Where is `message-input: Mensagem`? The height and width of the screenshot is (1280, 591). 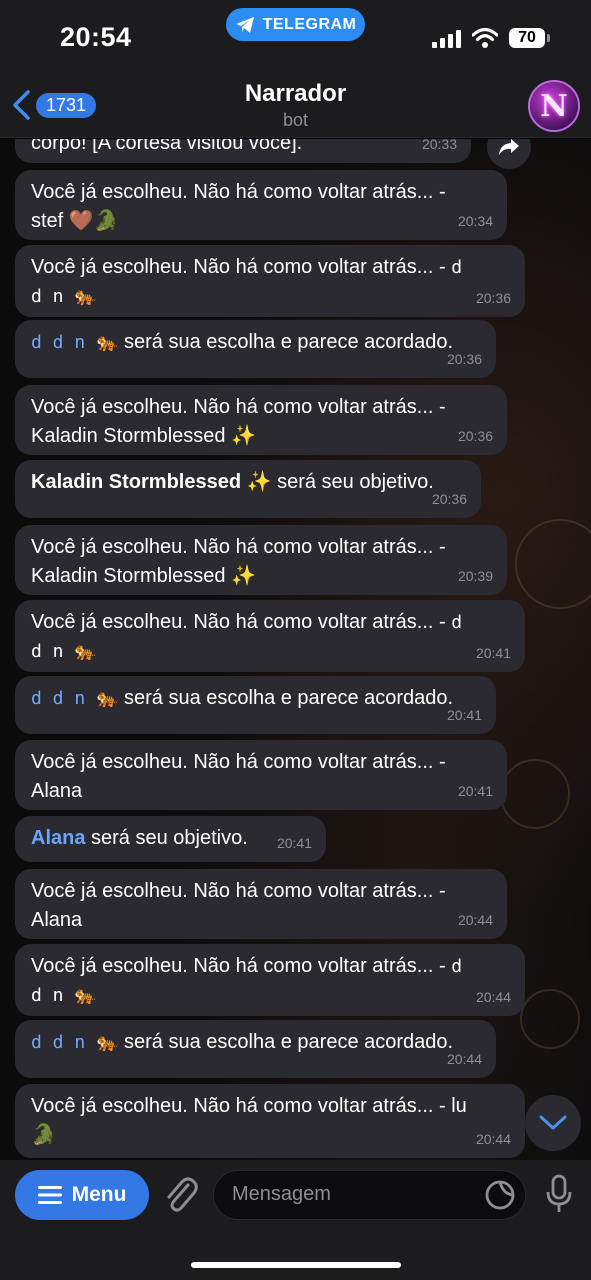 message-input: Mensagem is located at coordinates (369, 1195).